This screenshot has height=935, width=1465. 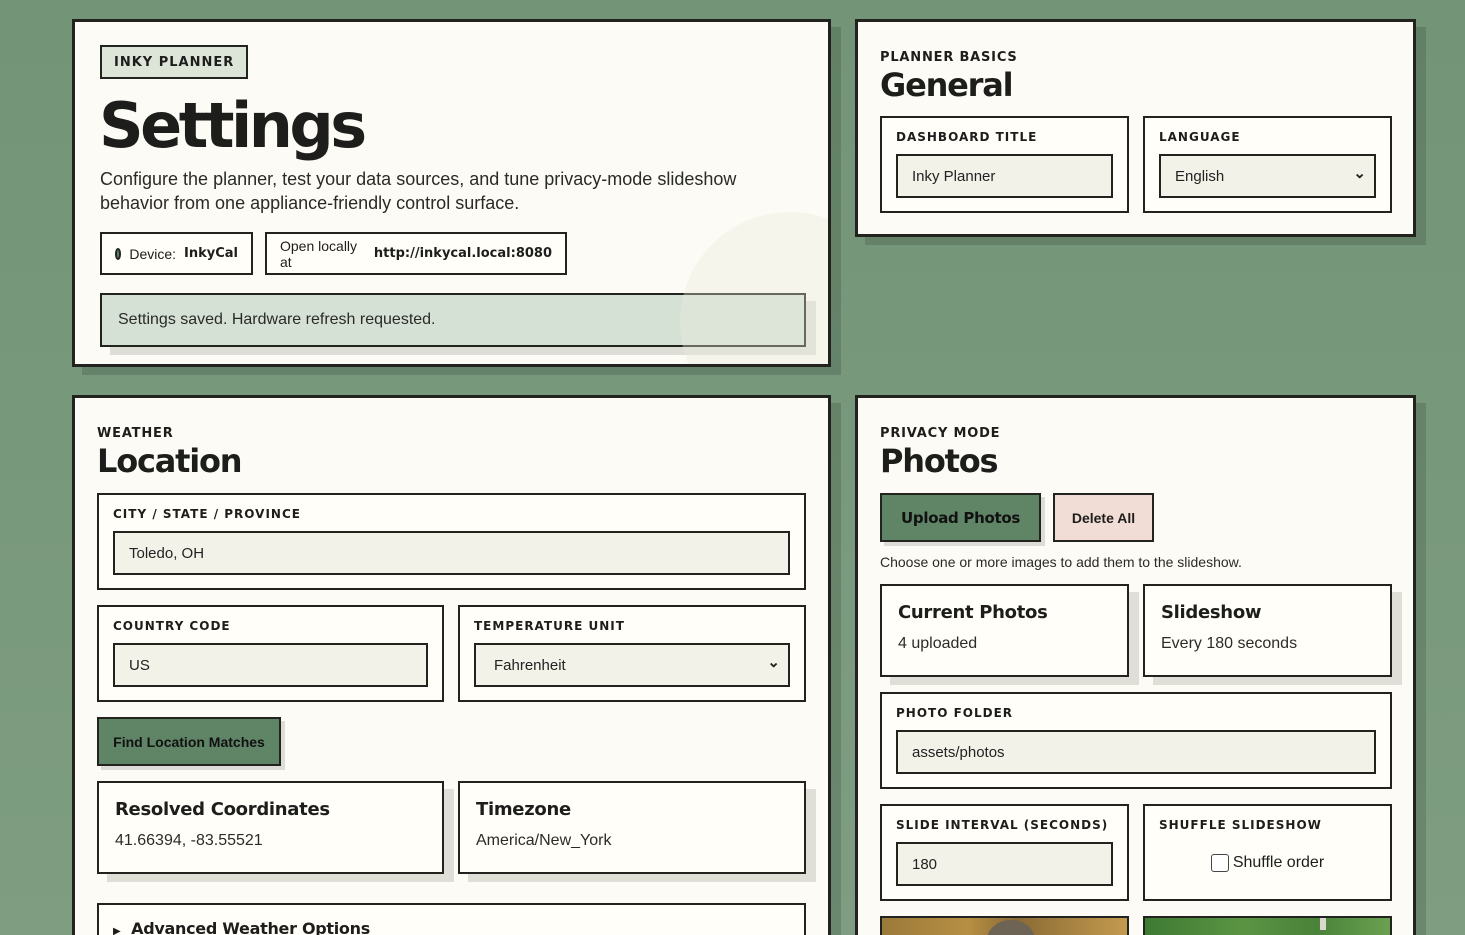 I want to click on photo-folder-input: assets/photos, so click(x=1136, y=752).